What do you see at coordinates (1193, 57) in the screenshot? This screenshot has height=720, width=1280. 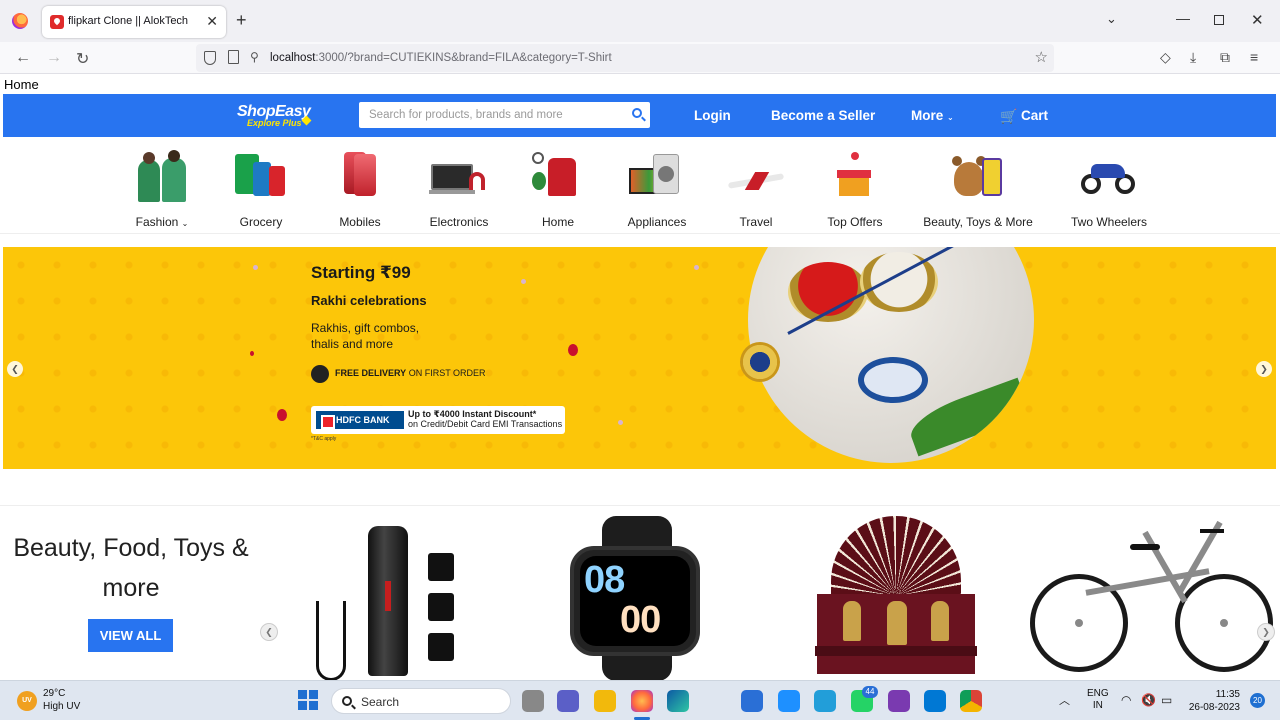 I see `downloads-icon: ⤓` at bounding box center [1193, 57].